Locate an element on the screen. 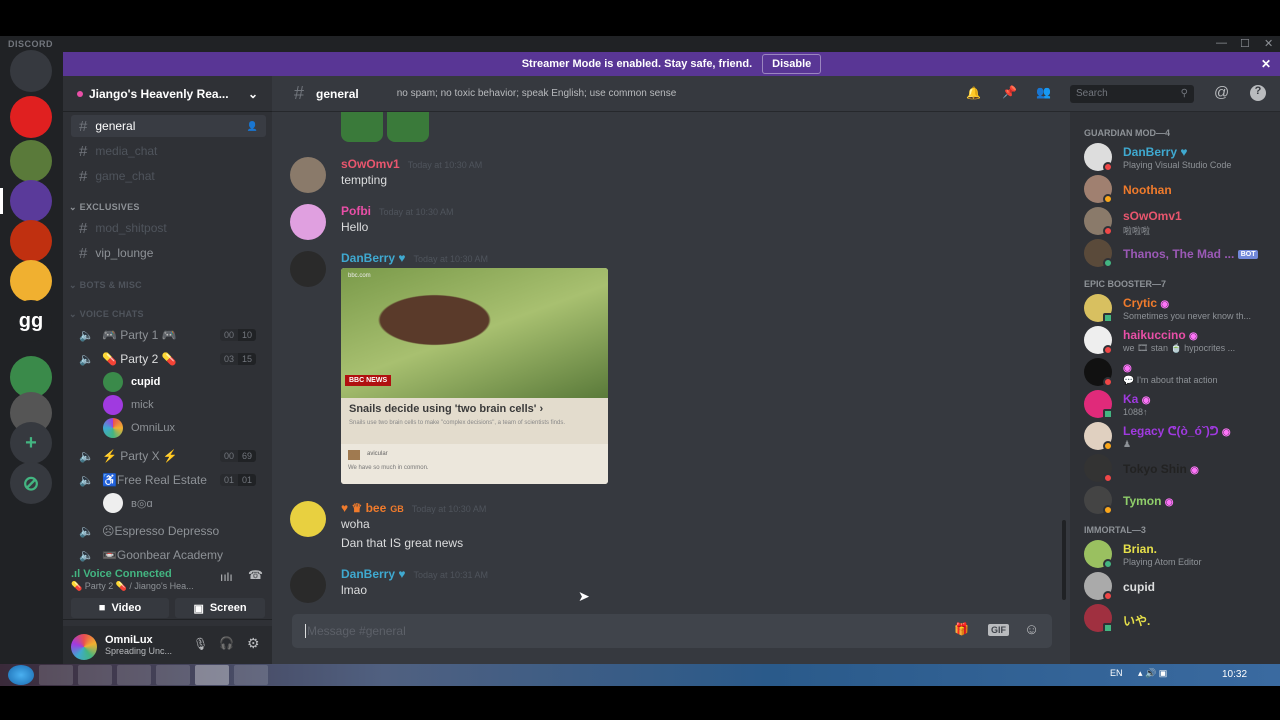 This screenshot has height=720, width=1280. voice-channel: 🔈 💊 Party 2 💊 03 15 is located at coordinates (168, 359).